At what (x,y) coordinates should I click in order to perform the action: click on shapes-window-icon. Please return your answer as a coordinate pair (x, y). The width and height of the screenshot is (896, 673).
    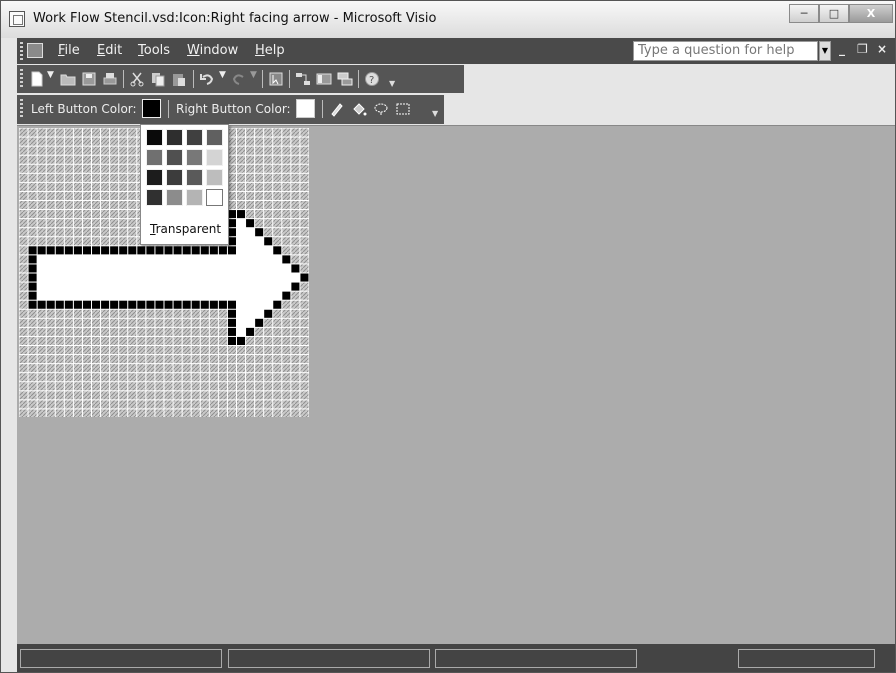
    Looking at the image, I should click on (324, 79).